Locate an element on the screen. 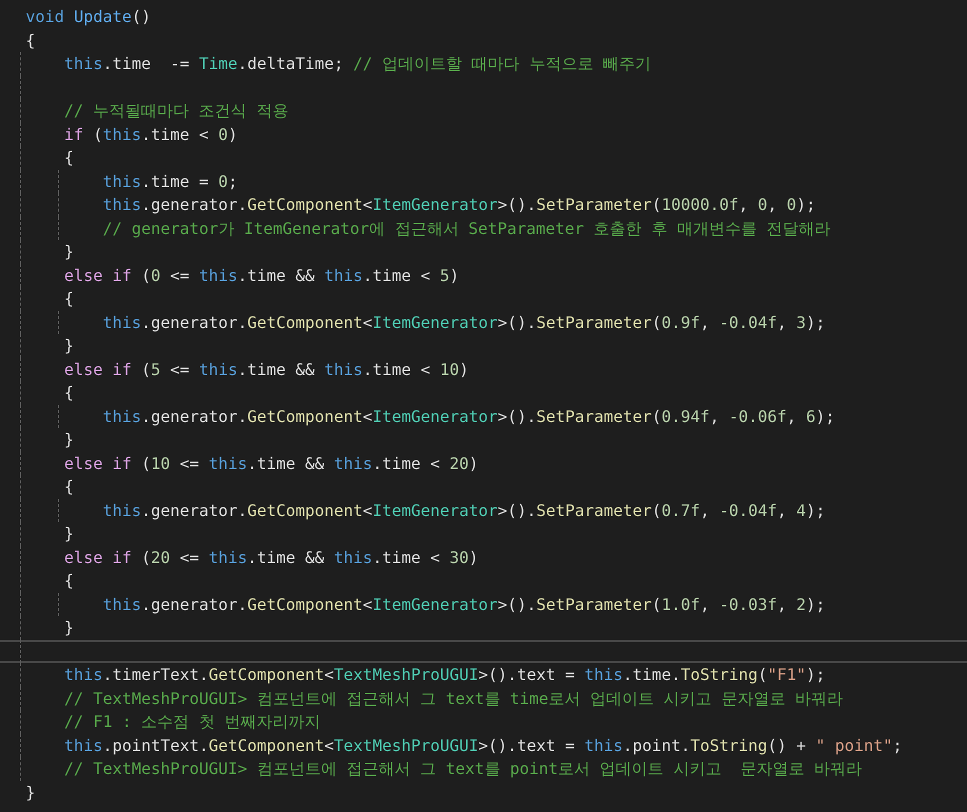 This screenshot has height=812, width=967. code-line: this.generator.GetComponent<ItemGenerator>().SetParameter(0.9f, -0.04f, 3); is located at coordinates (464, 322).